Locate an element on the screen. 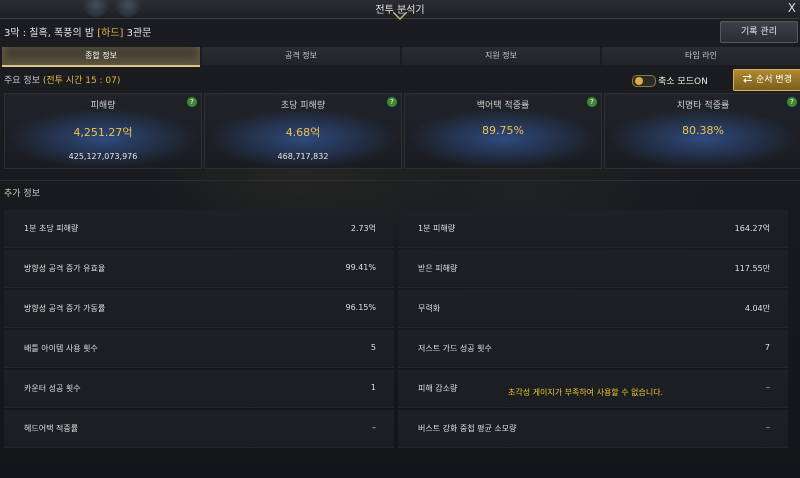 Image resolution: width=800 pixels, height=478 pixels. row-value: 99.41% is located at coordinates (360, 267).